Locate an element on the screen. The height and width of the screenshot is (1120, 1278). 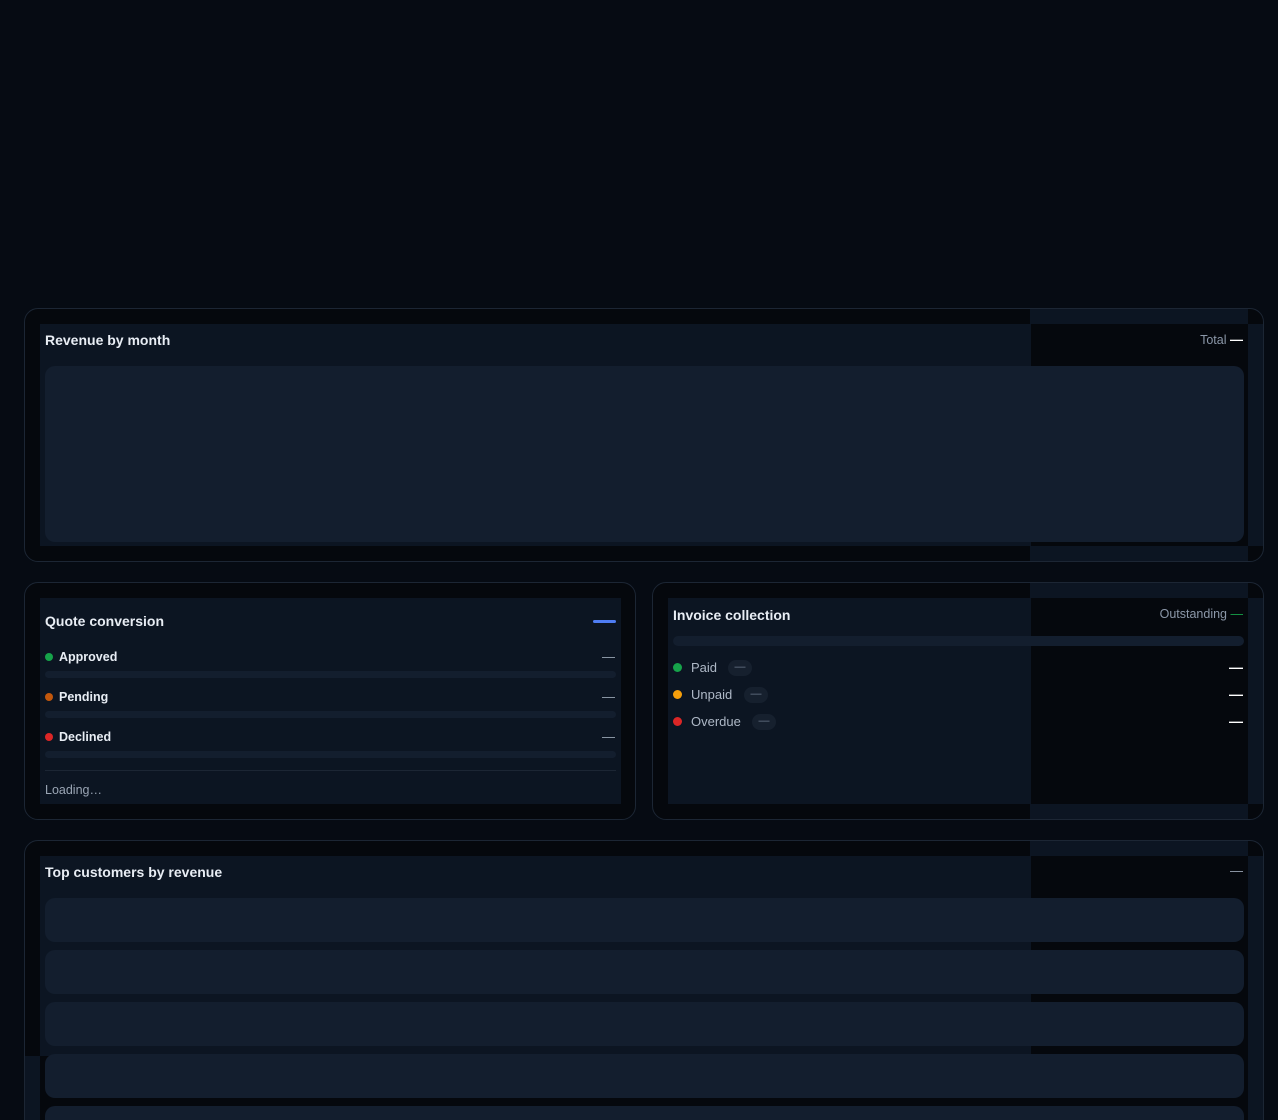
quote-accent-line is located at coordinates (604, 621).